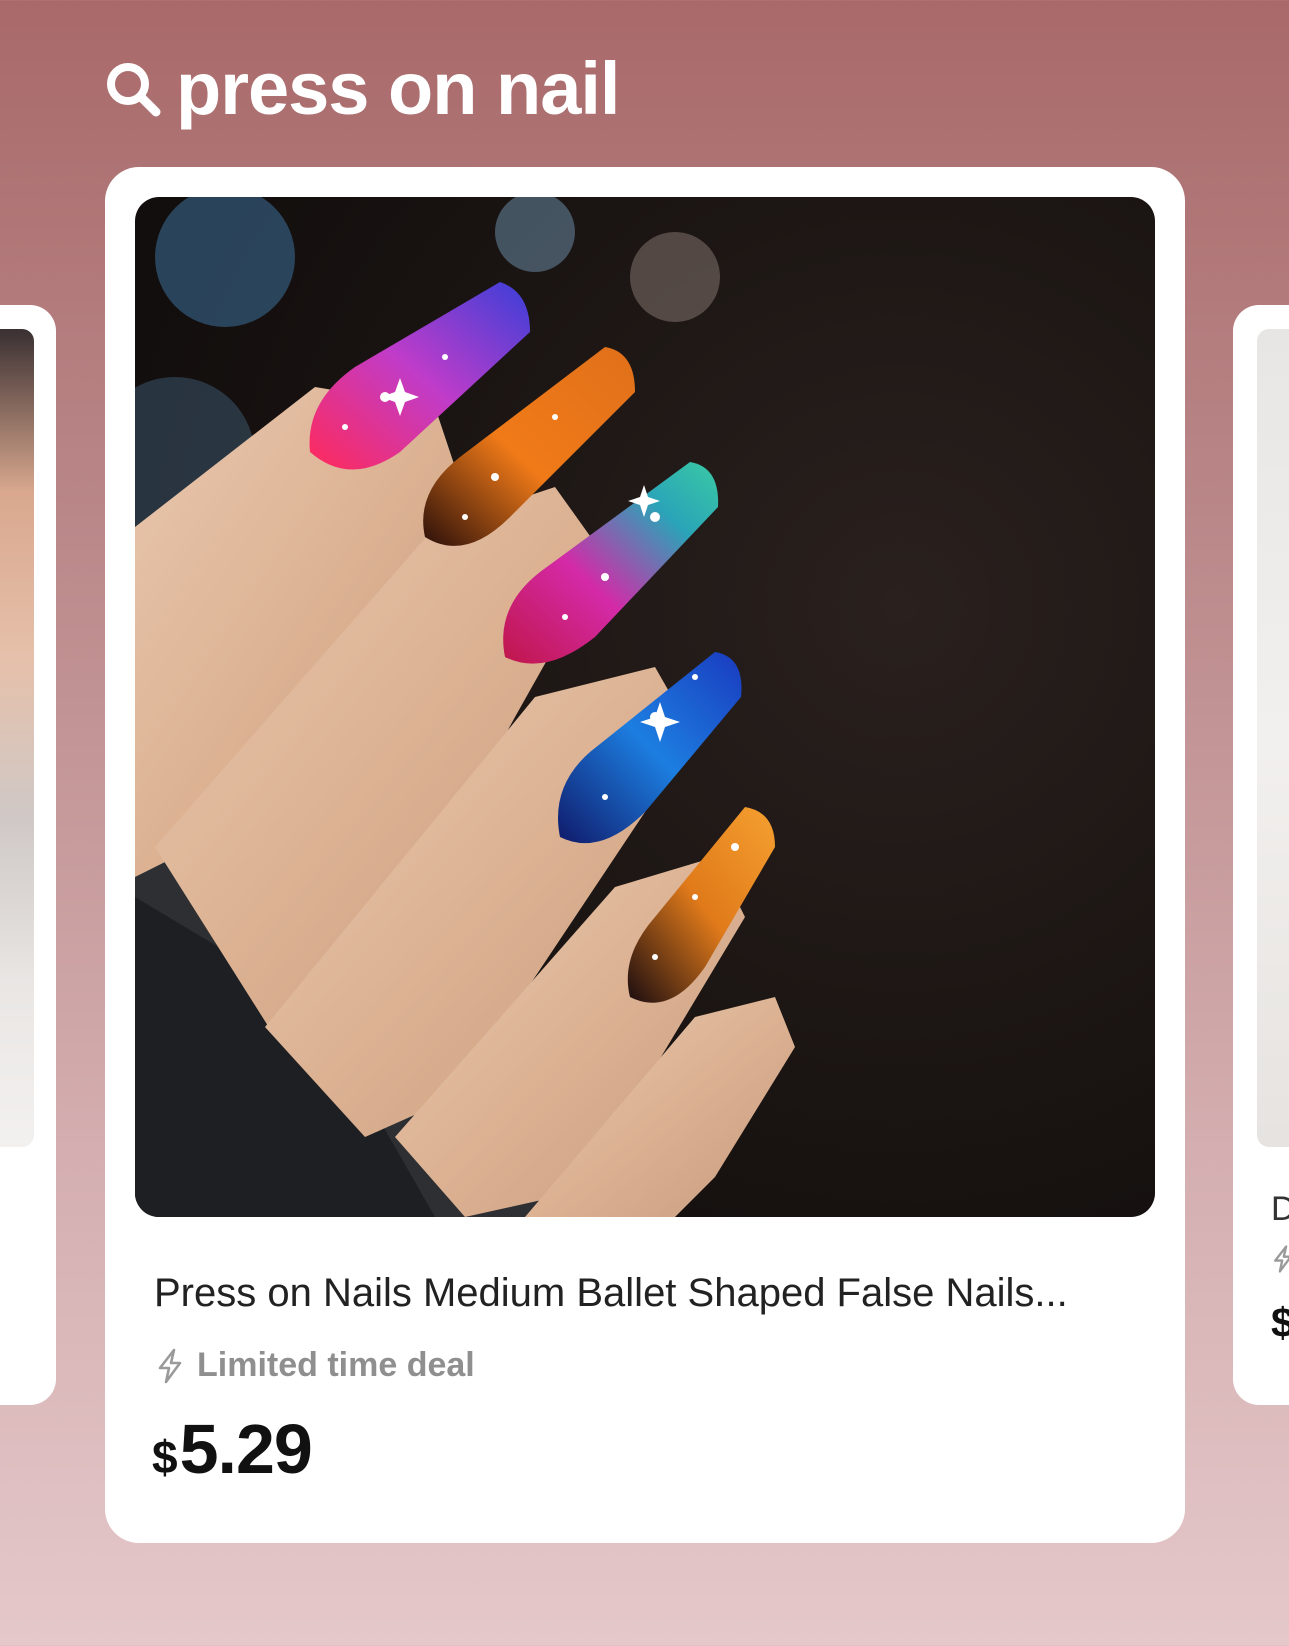  I want to click on product-price-next: $, so click(1280, 1322).